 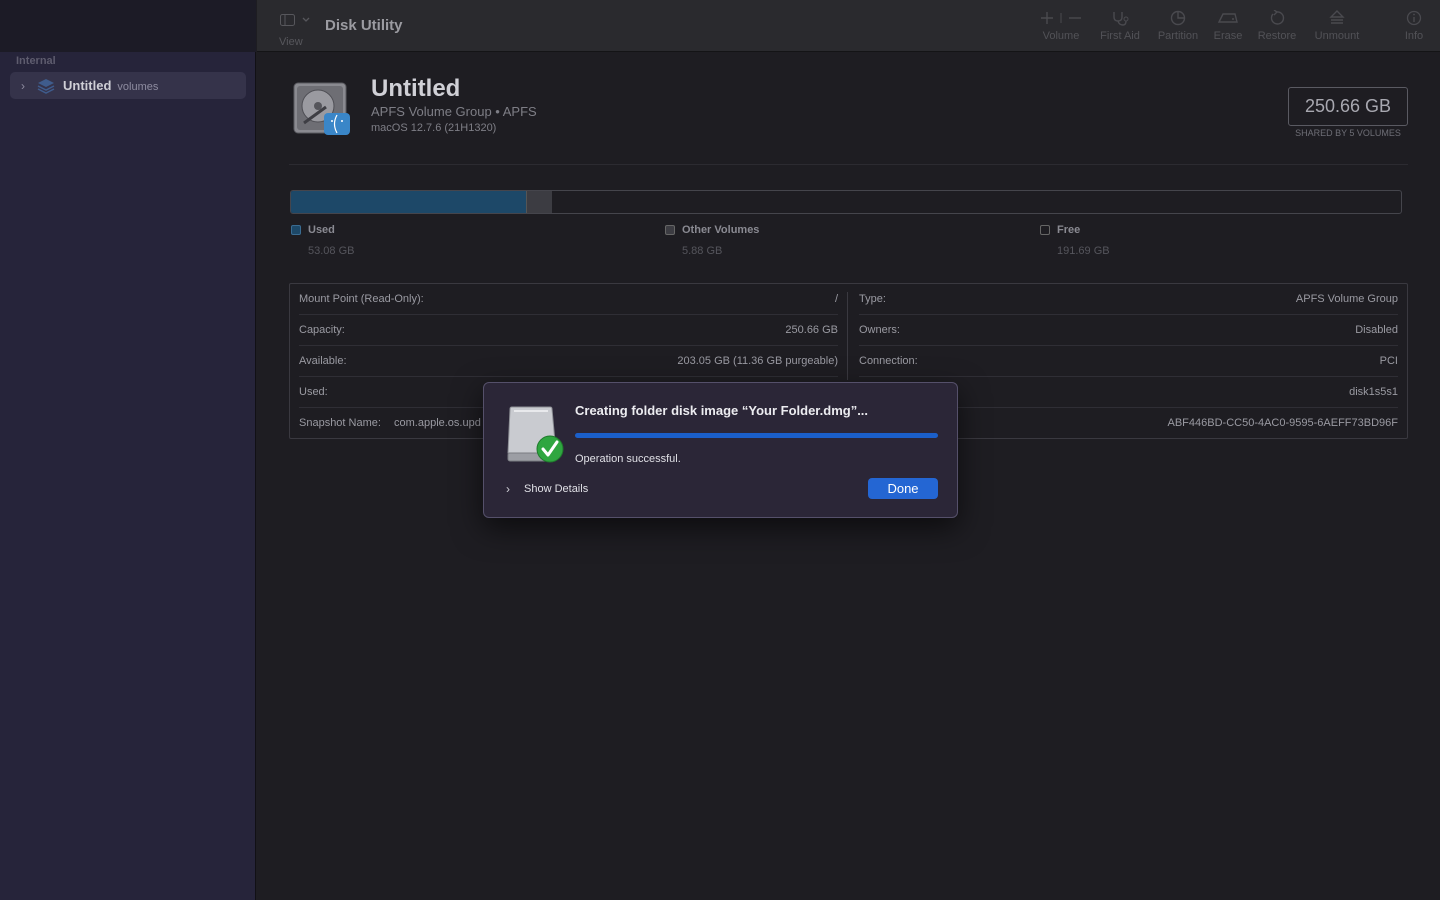 What do you see at coordinates (756, 435) in the screenshot?
I see `dialog-progress-bar` at bounding box center [756, 435].